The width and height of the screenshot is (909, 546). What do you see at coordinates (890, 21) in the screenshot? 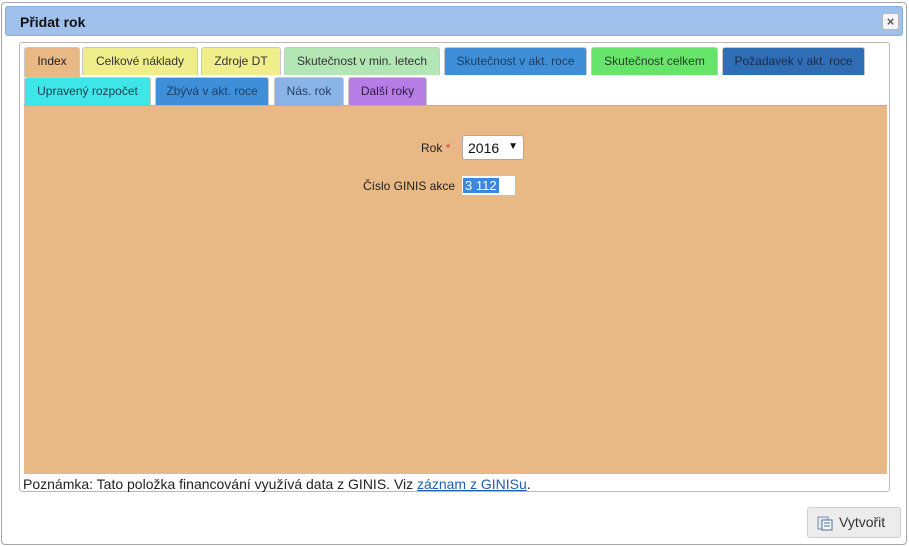
I see `close-icon: ×` at bounding box center [890, 21].